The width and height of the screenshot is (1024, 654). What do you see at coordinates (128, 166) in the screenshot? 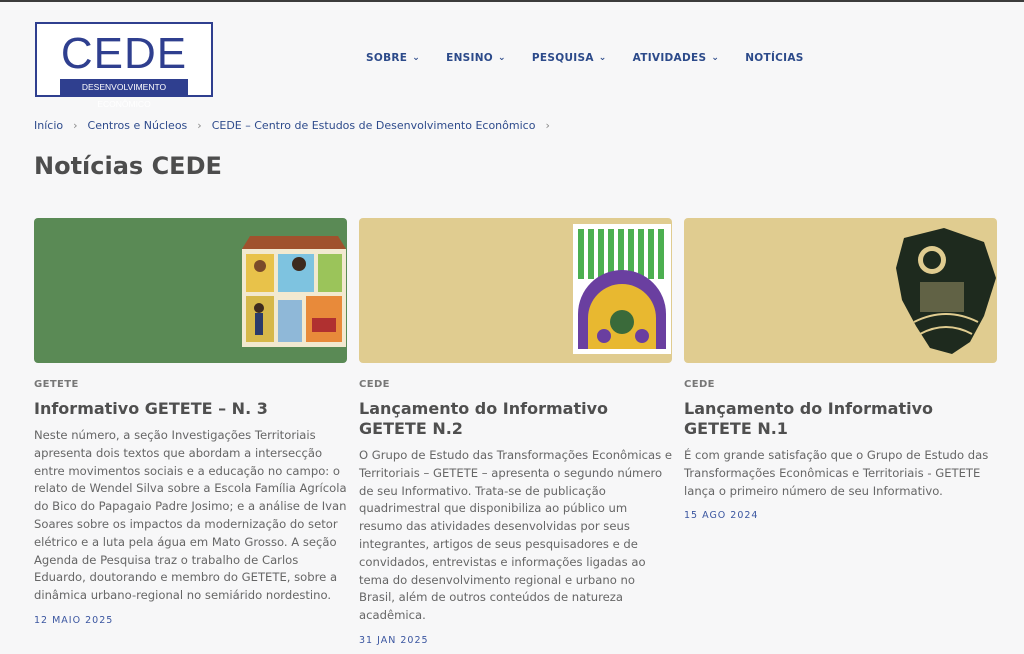
I see `page-title: Notícias CEDE` at bounding box center [128, 166].